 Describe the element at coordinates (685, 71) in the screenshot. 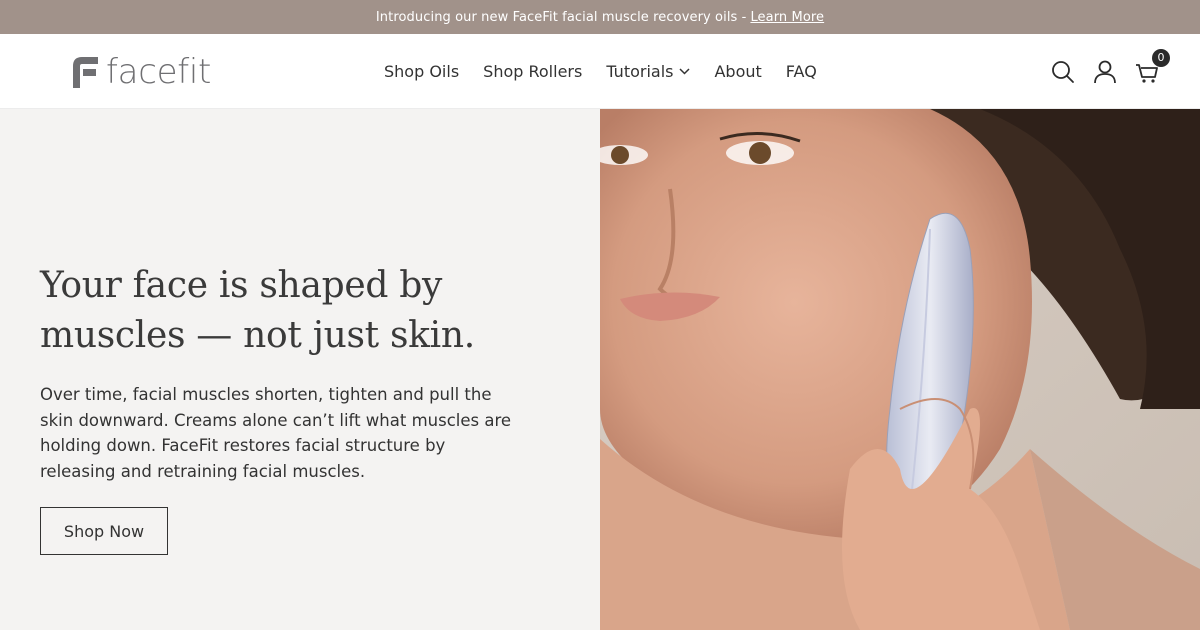

I see `chevron-down-icon` at that location.